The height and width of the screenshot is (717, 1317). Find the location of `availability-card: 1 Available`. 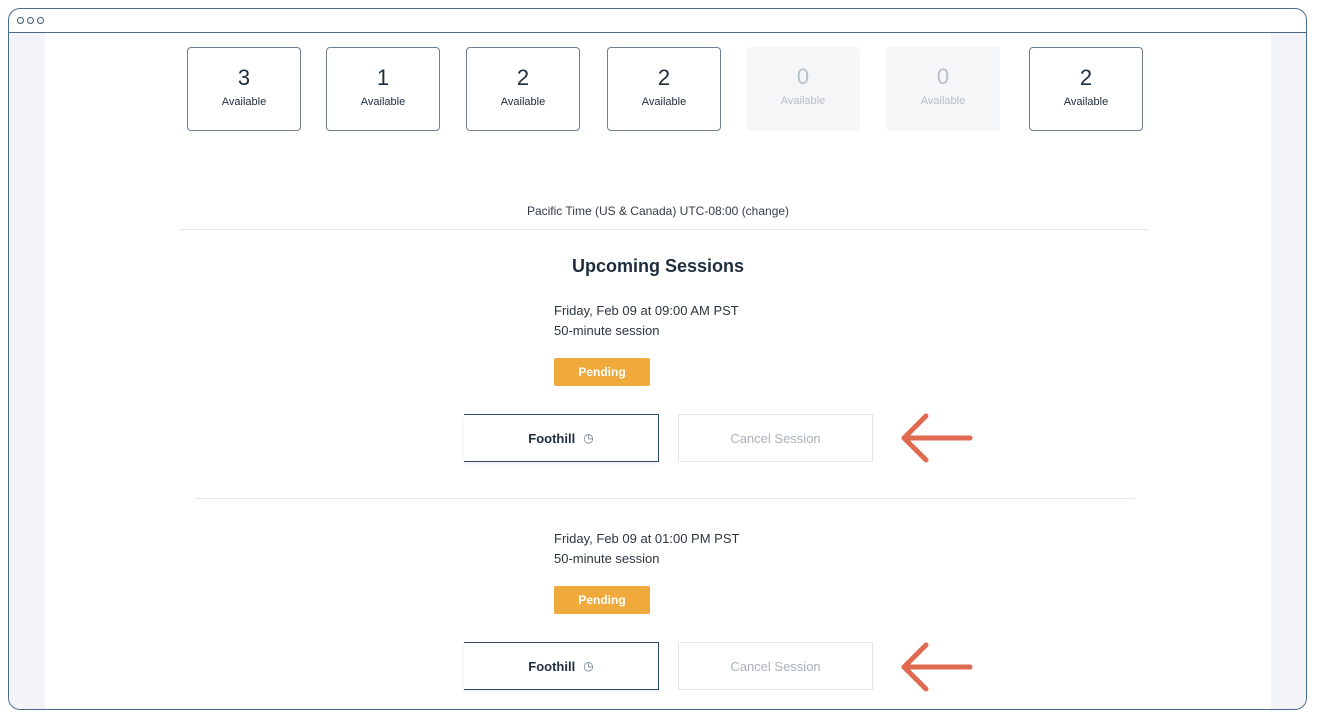

availability-card: 1 Available is located at coordinates (383, 89).